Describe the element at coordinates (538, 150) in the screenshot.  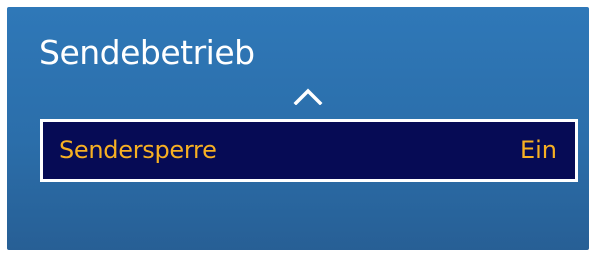
I see `menu-item-value: Ein` at that location.